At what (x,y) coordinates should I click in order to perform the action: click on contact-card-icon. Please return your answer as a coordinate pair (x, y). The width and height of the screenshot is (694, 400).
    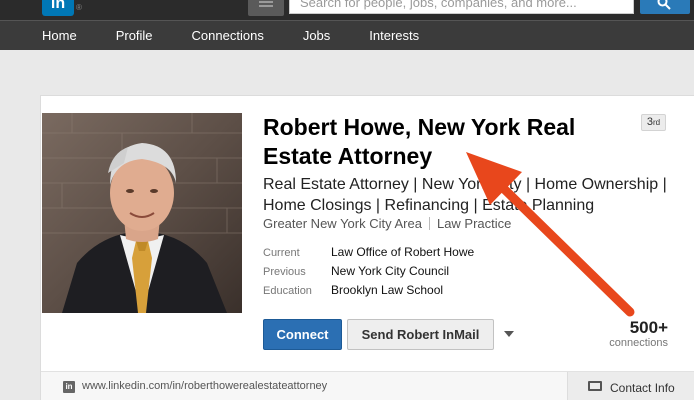
    Looking at the image, I should click on (595, 386).